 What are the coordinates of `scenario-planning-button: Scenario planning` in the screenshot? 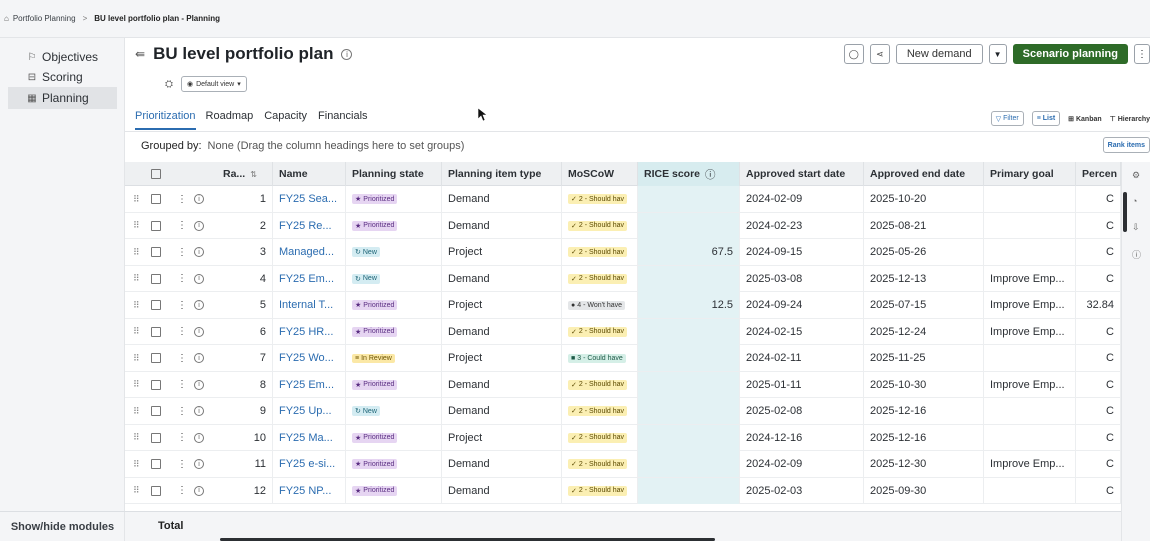 It's located at (1070, 54).